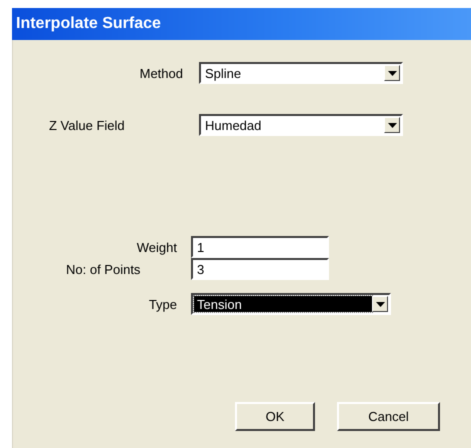  What do you see at coordinates (260, 269) in the screenshot?
I see `input-field: 3` at bounding box center [260, 269].